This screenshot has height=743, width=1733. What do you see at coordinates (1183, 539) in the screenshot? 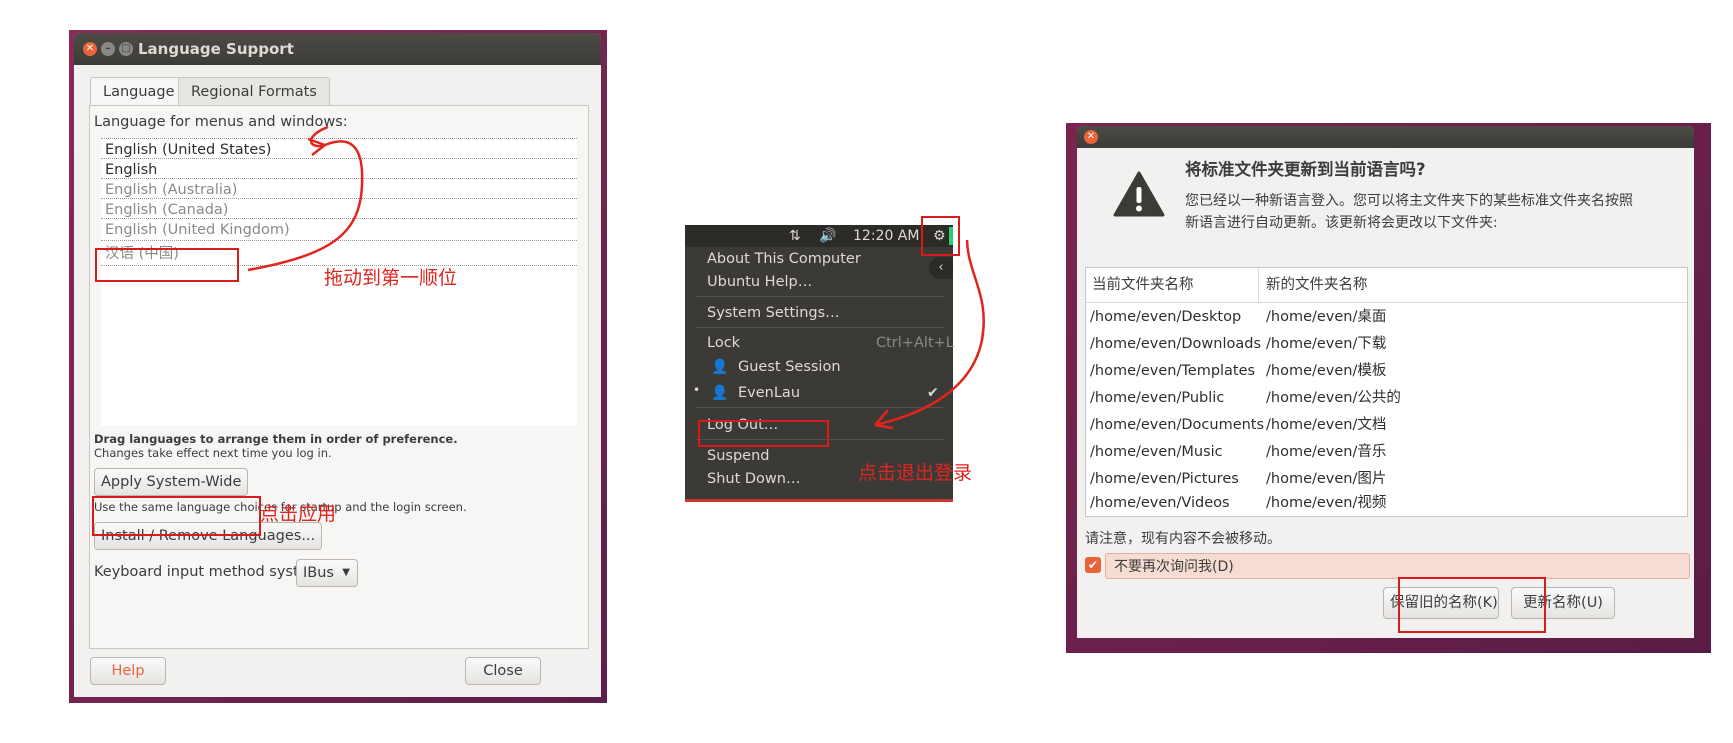
I see `dialog-note: 请注意，现有内容不会被移动。` at bounding box center [1183, 539].